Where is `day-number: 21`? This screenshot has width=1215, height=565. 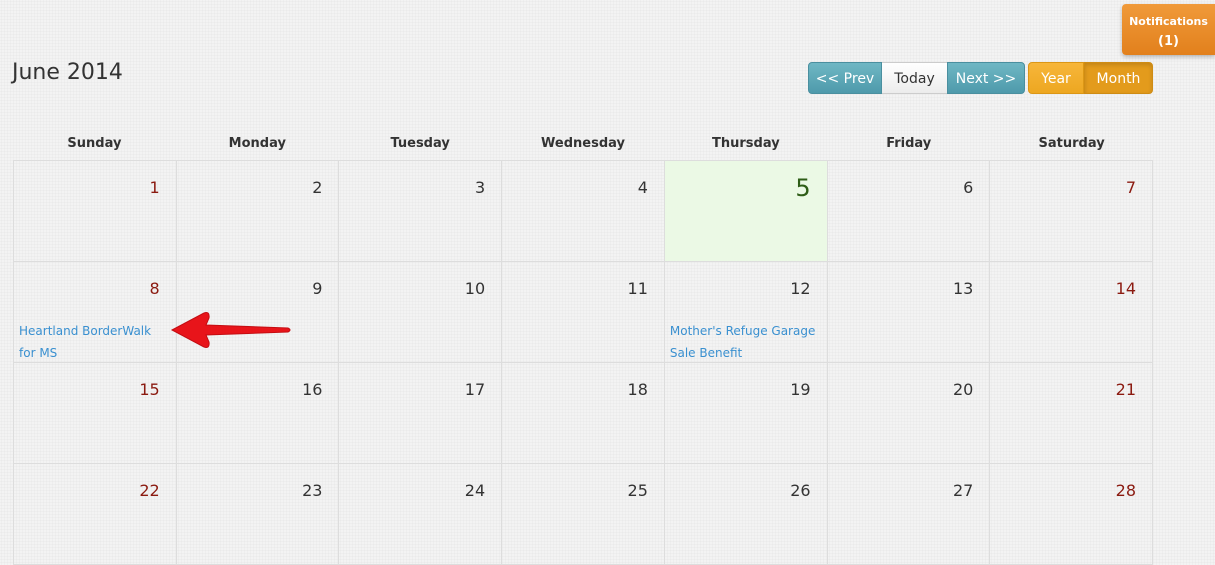 day-number: 21 is located at coordinates (1126, 389).